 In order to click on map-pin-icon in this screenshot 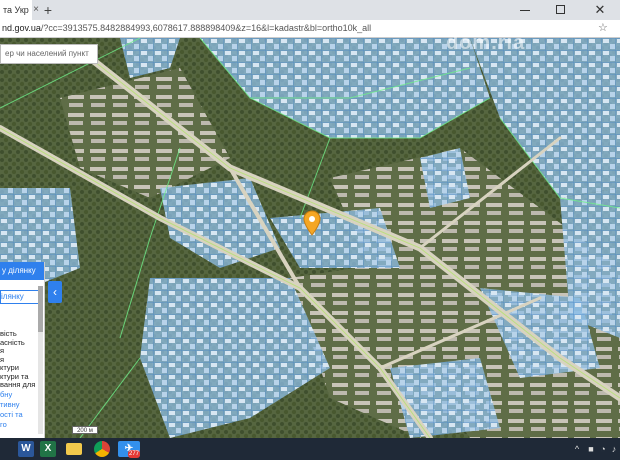, I will do `click(312, 223)`.